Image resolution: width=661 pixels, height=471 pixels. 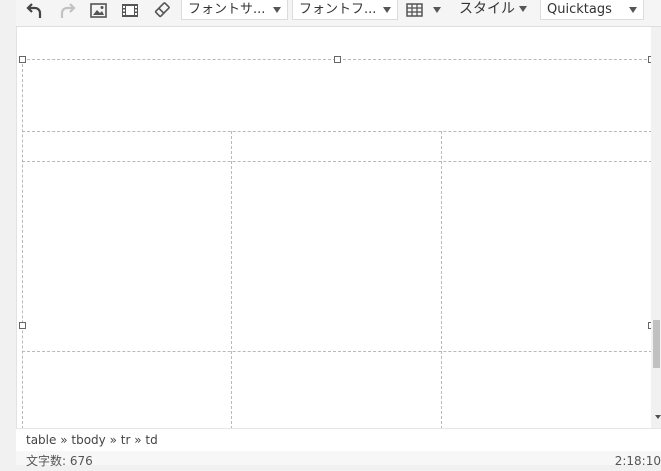 What do you see at coordinates (22, 59) in the screenshot?
I see `resize-handle-top-left` at bounding box center [22, 59].